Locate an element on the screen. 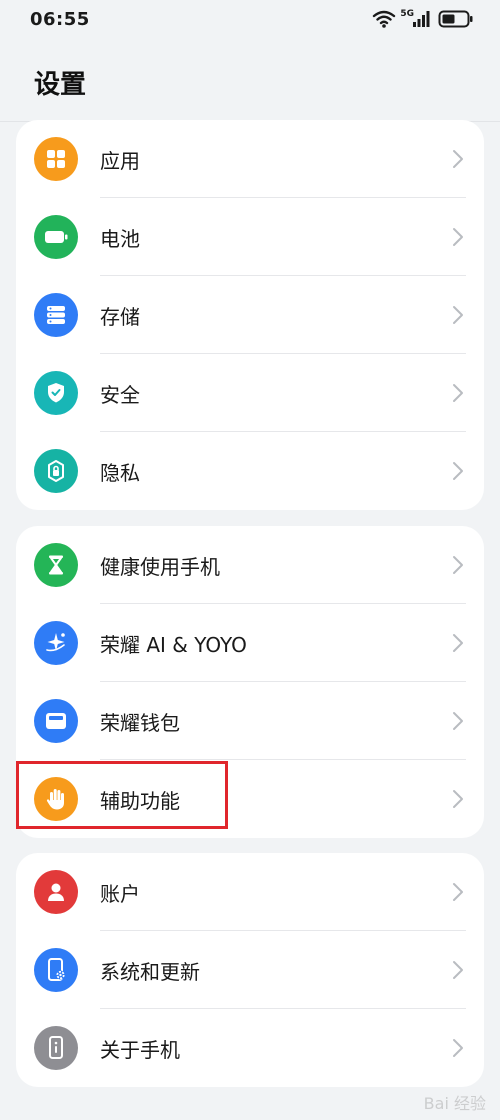 The width and height of the screenshot is (500, 1120). wallet-icon is located at coordinates (56, 721).